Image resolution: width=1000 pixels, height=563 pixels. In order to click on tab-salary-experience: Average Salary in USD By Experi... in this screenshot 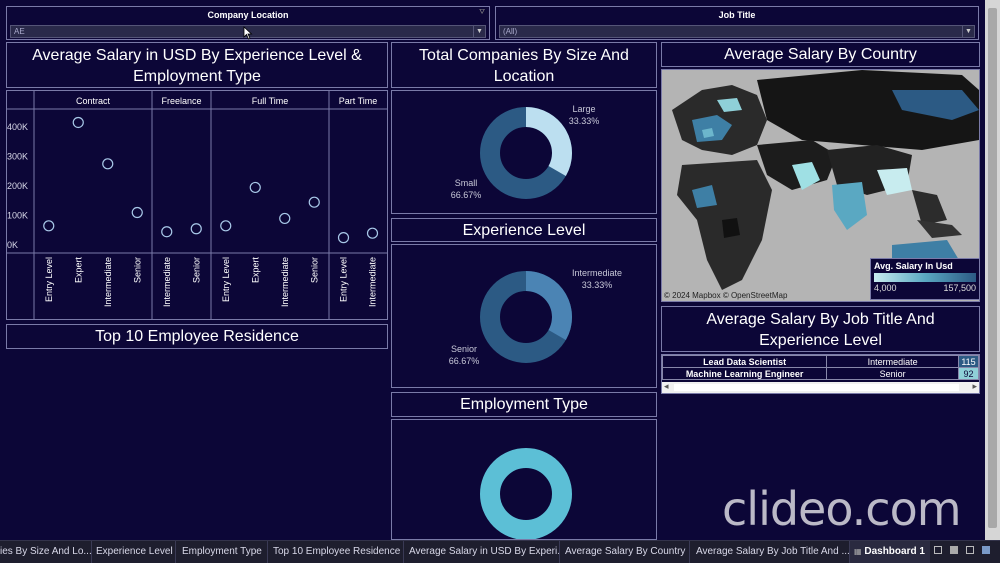, I will do `click(482, 552)`.